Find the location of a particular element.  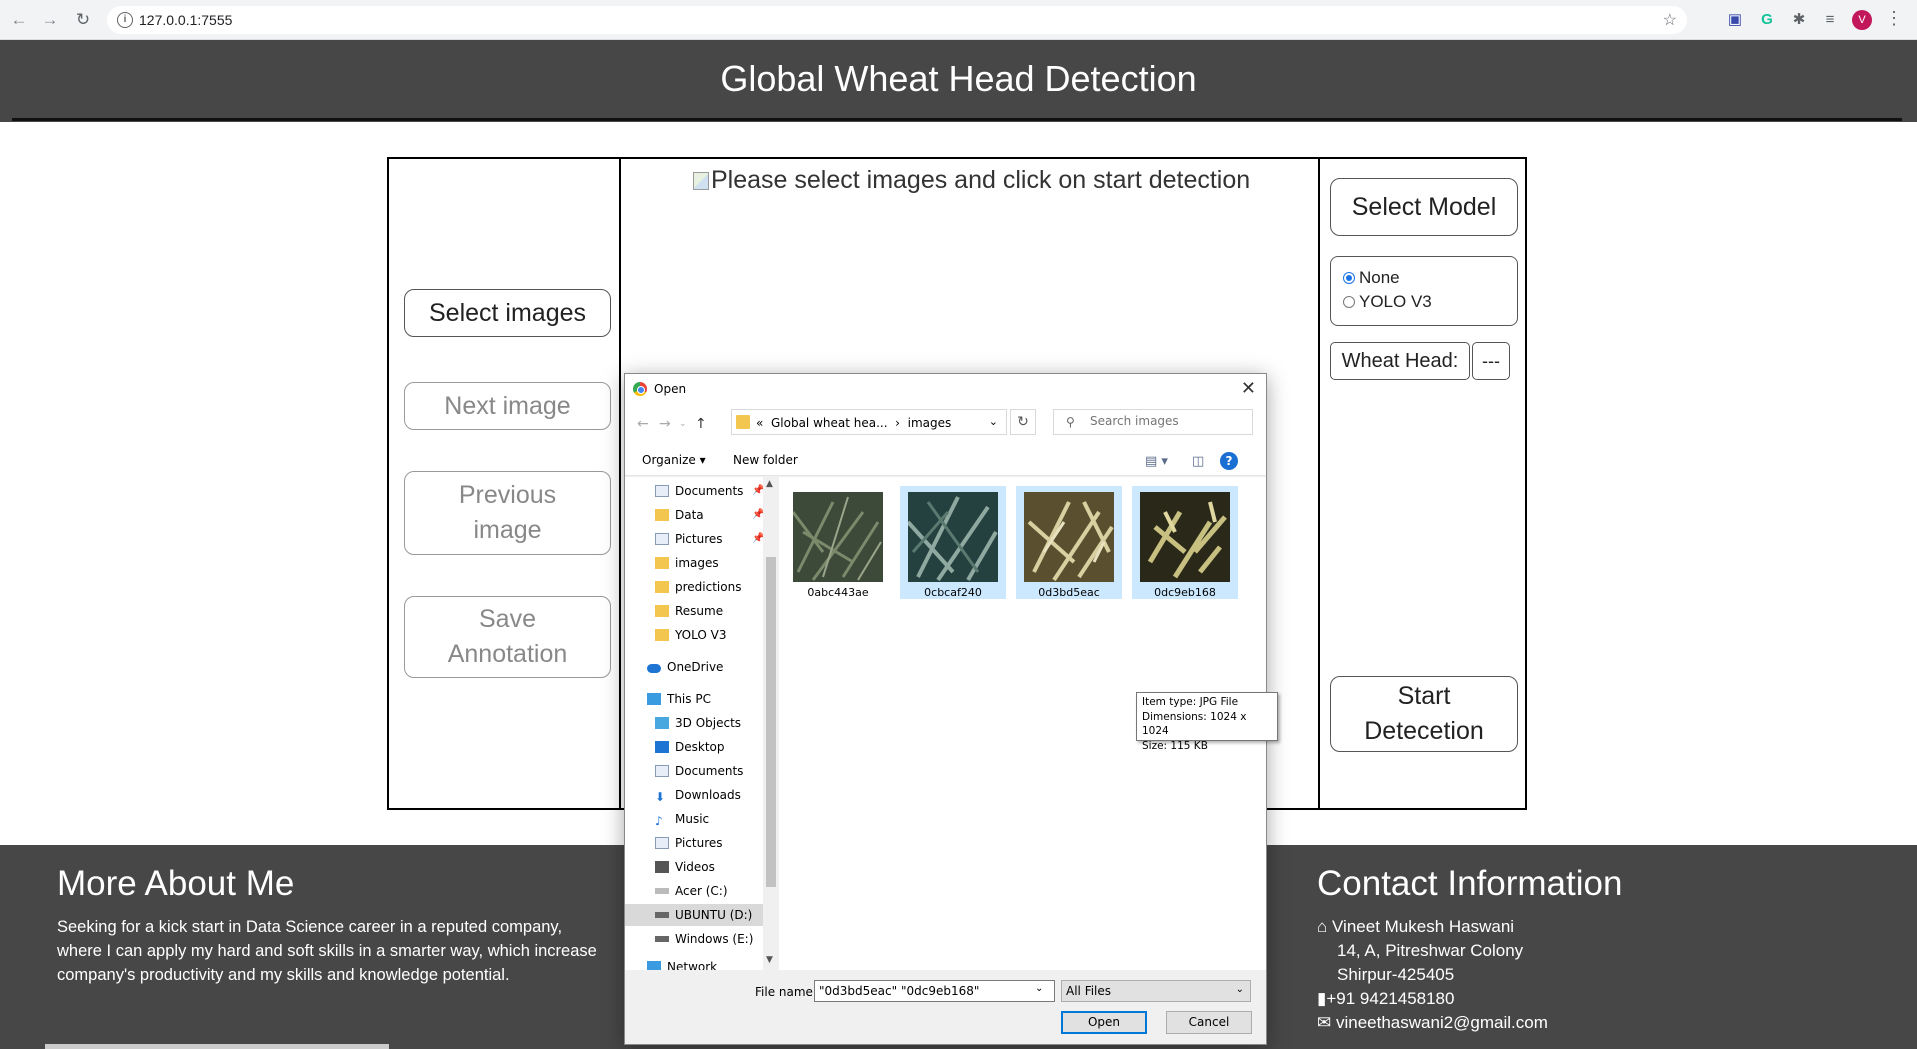

scrollbar-thumb is located at coordinates (771, 722).